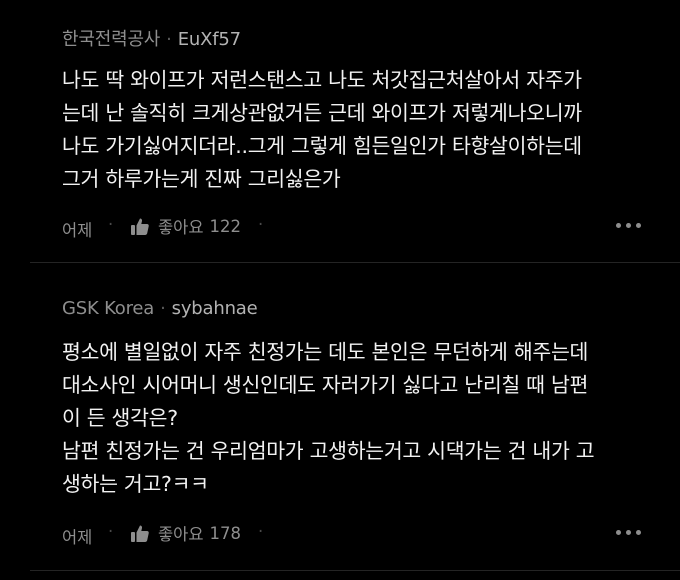 This screenshot has width=680, height=580. What do you see at coordinates (215, 308) in the screenshot?
I see `author-username: sybahnae` at bounding box center [215, 308].